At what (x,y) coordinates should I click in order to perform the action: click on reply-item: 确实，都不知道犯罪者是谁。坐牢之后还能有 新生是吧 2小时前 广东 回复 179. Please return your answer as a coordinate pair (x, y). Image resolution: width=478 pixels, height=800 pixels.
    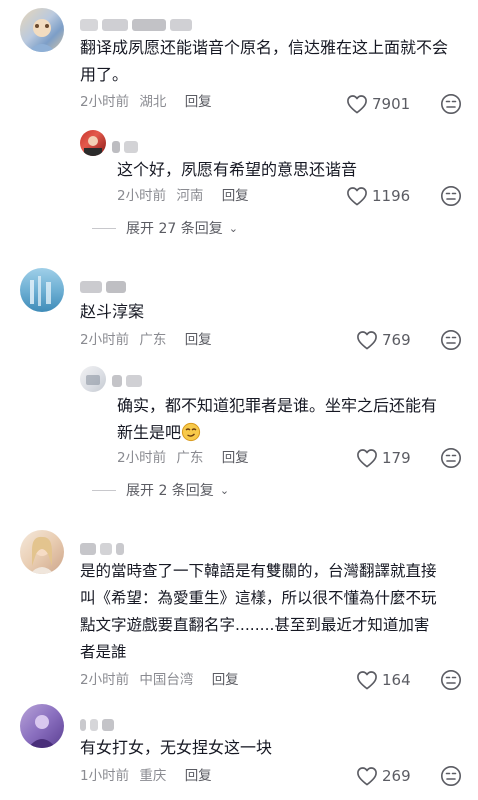
    Looking at the image, I should click on (239, 421).